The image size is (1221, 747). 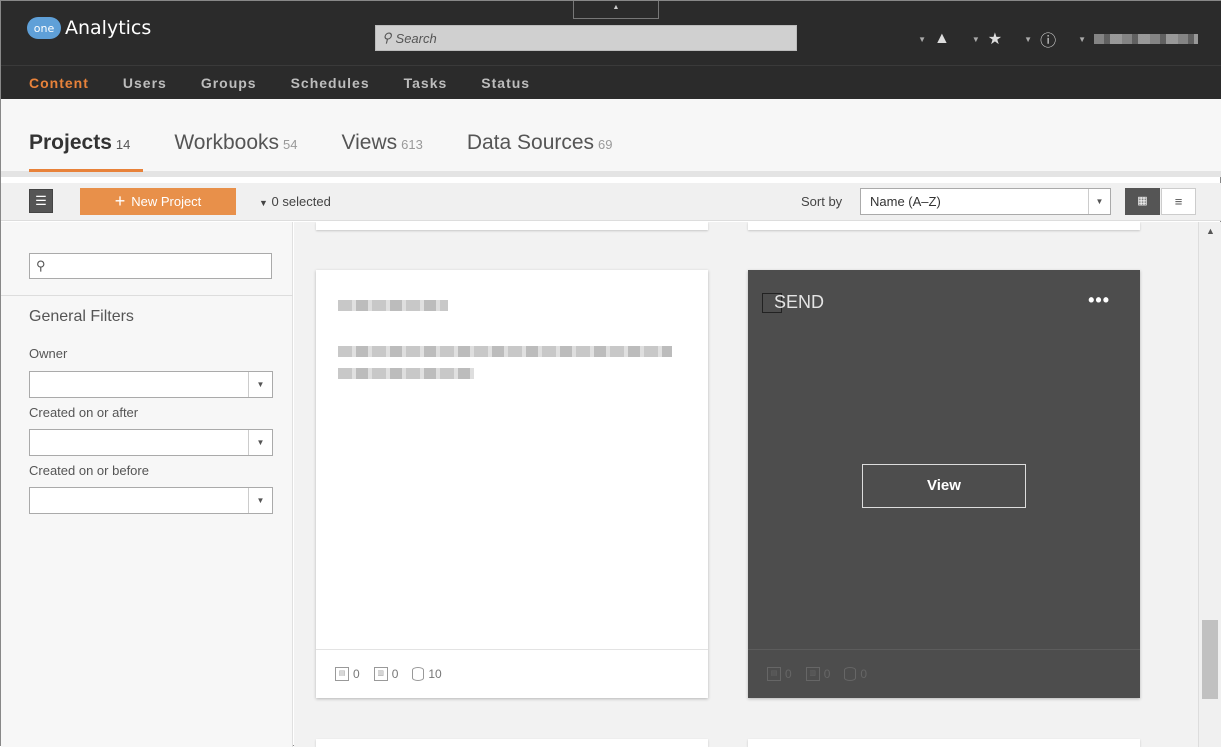 I want to click on filter-panel-toggle: ☰, so click(x=41, y=201).